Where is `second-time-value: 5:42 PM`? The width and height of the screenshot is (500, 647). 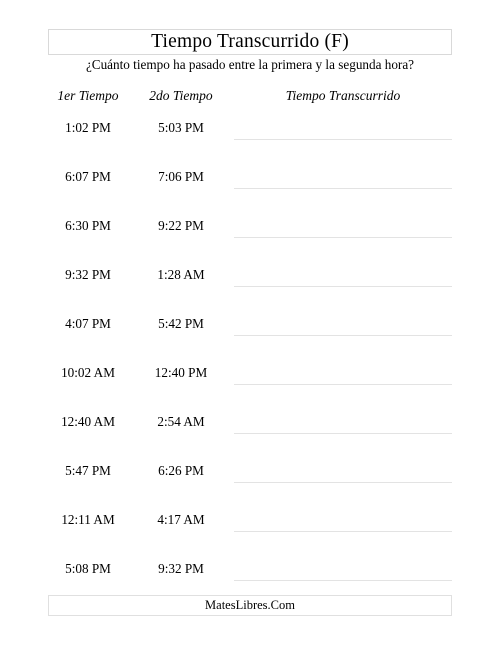
second-time-value: 5:42 PM is located at coordinates (181, 323).